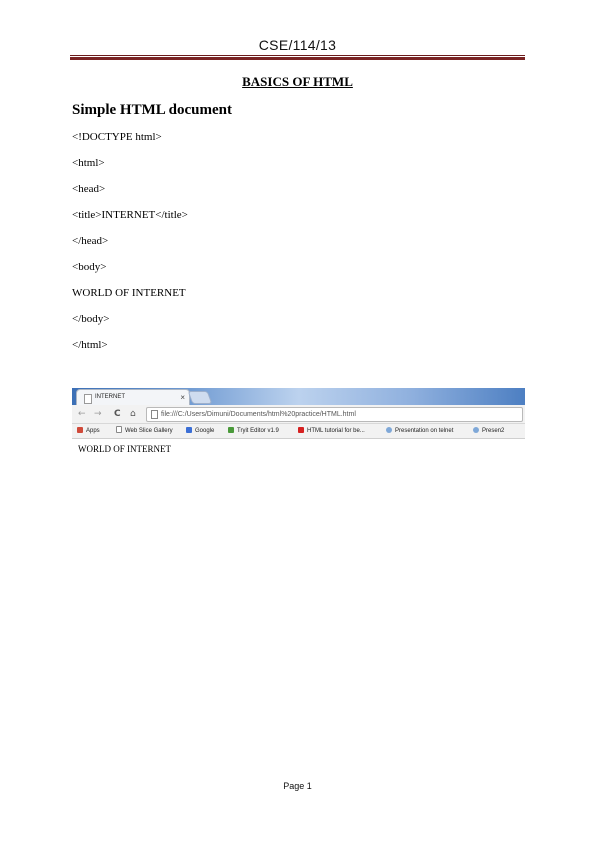 The width and height of the screenshot is (595, 842). Describe the element at coordinates (152, 110) in the screenshot. I see `document-subheading: Simple HTML document` at that location.